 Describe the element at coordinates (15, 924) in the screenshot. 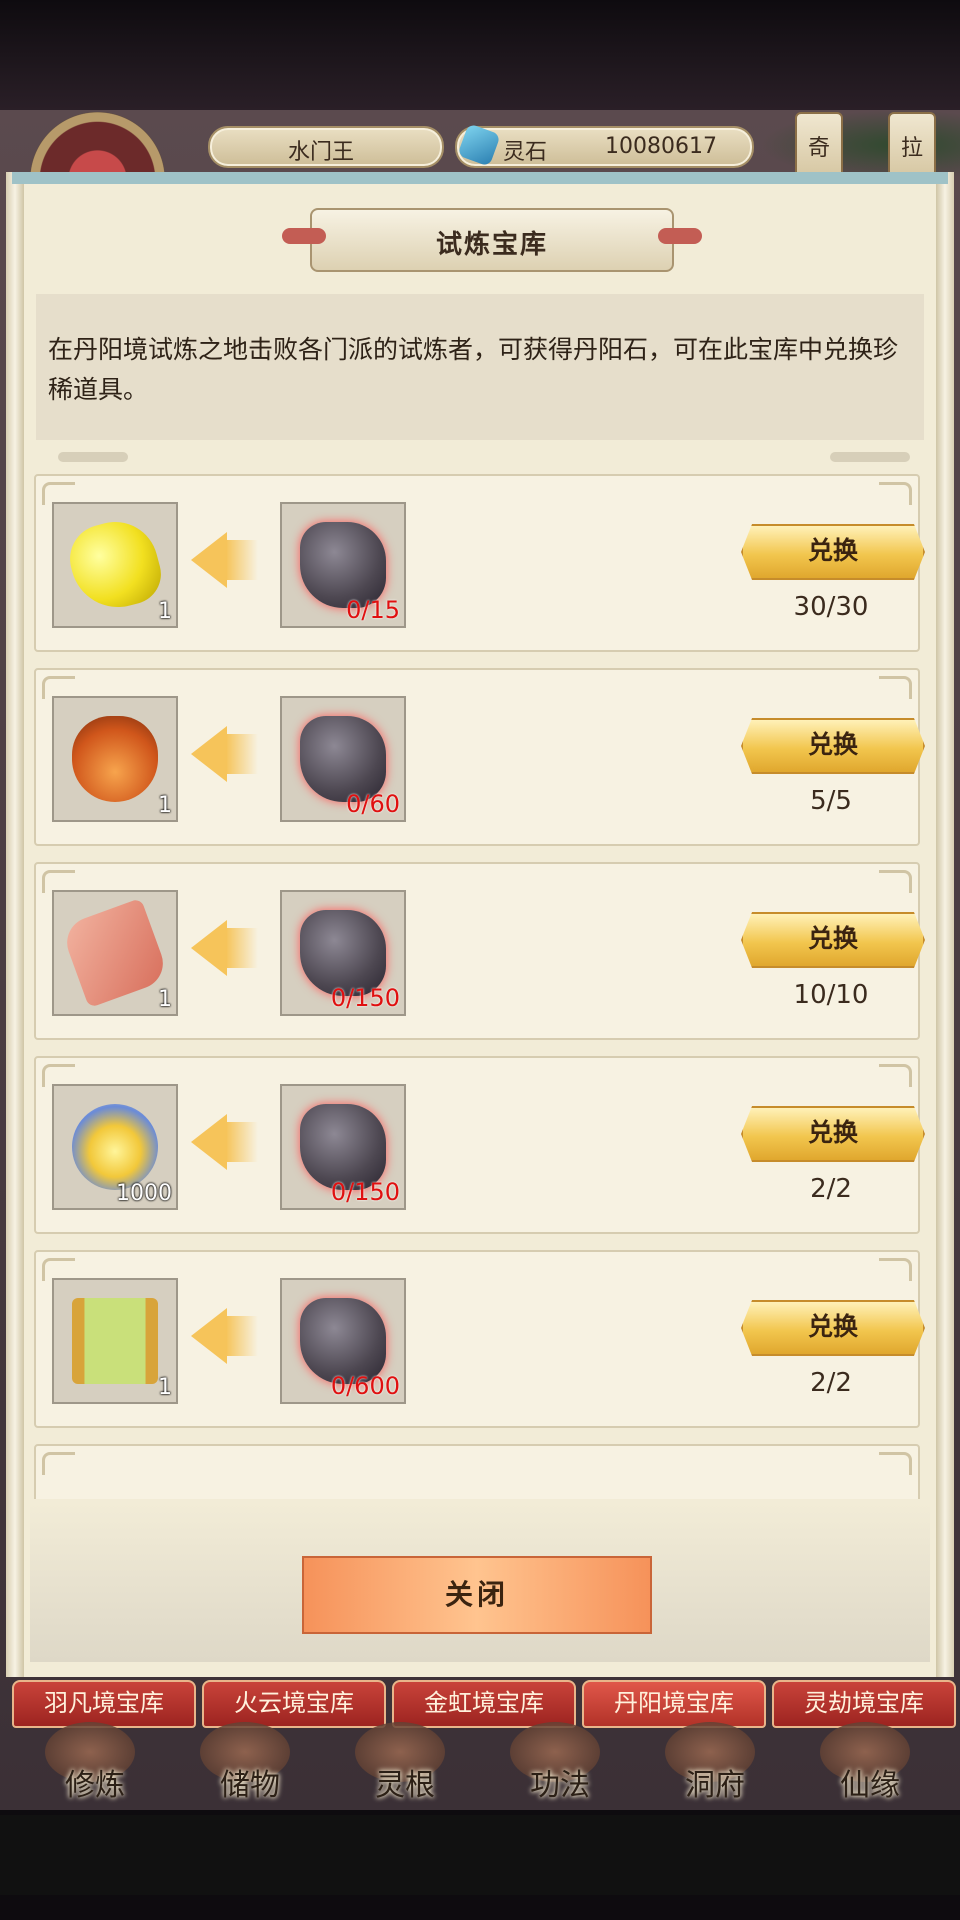

I see `scroll-rod-left` at that location.